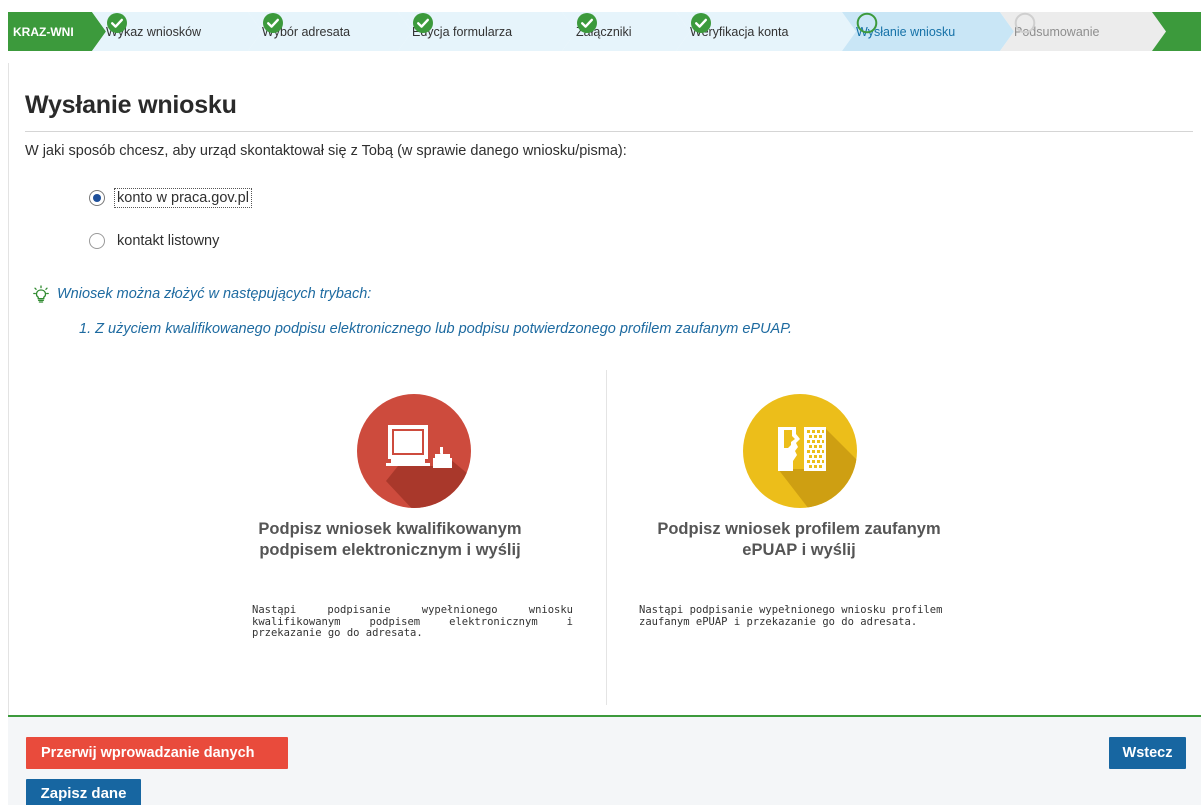 The height and width of the screenshot is (805, 1201). I want to click on computer-seal-icon, so click(414, 451).